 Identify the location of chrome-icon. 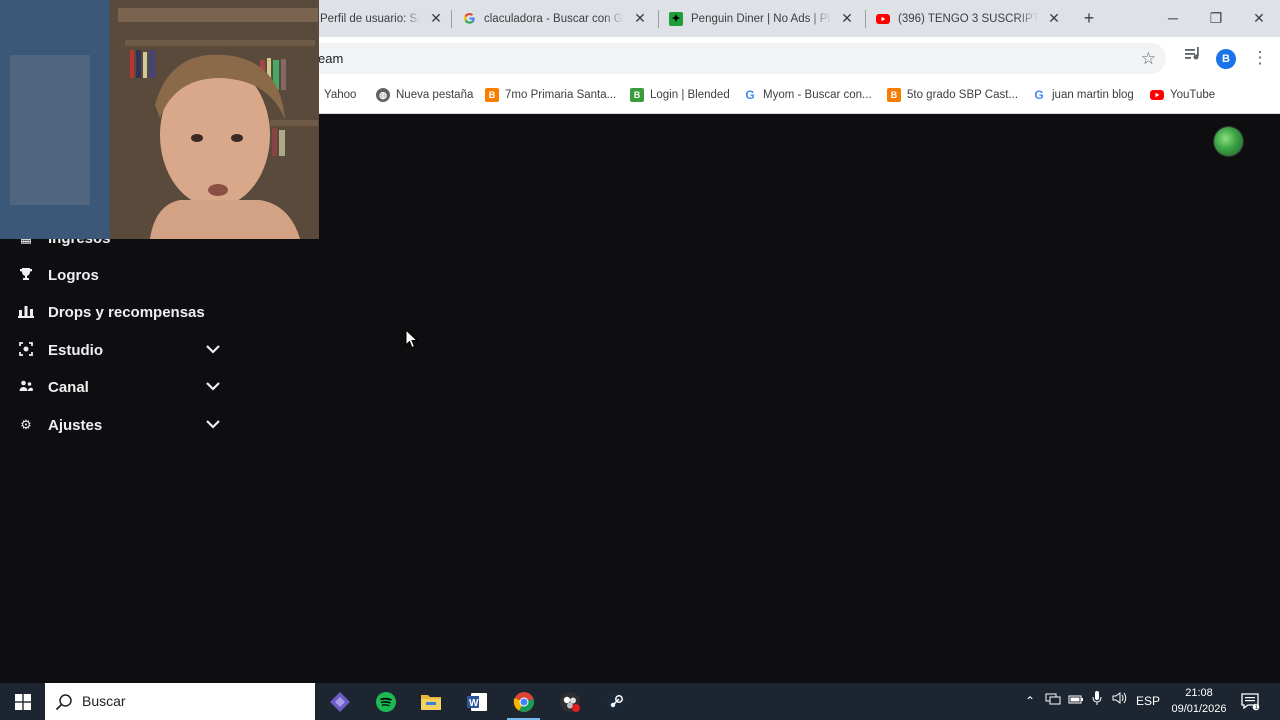
(523, 701).